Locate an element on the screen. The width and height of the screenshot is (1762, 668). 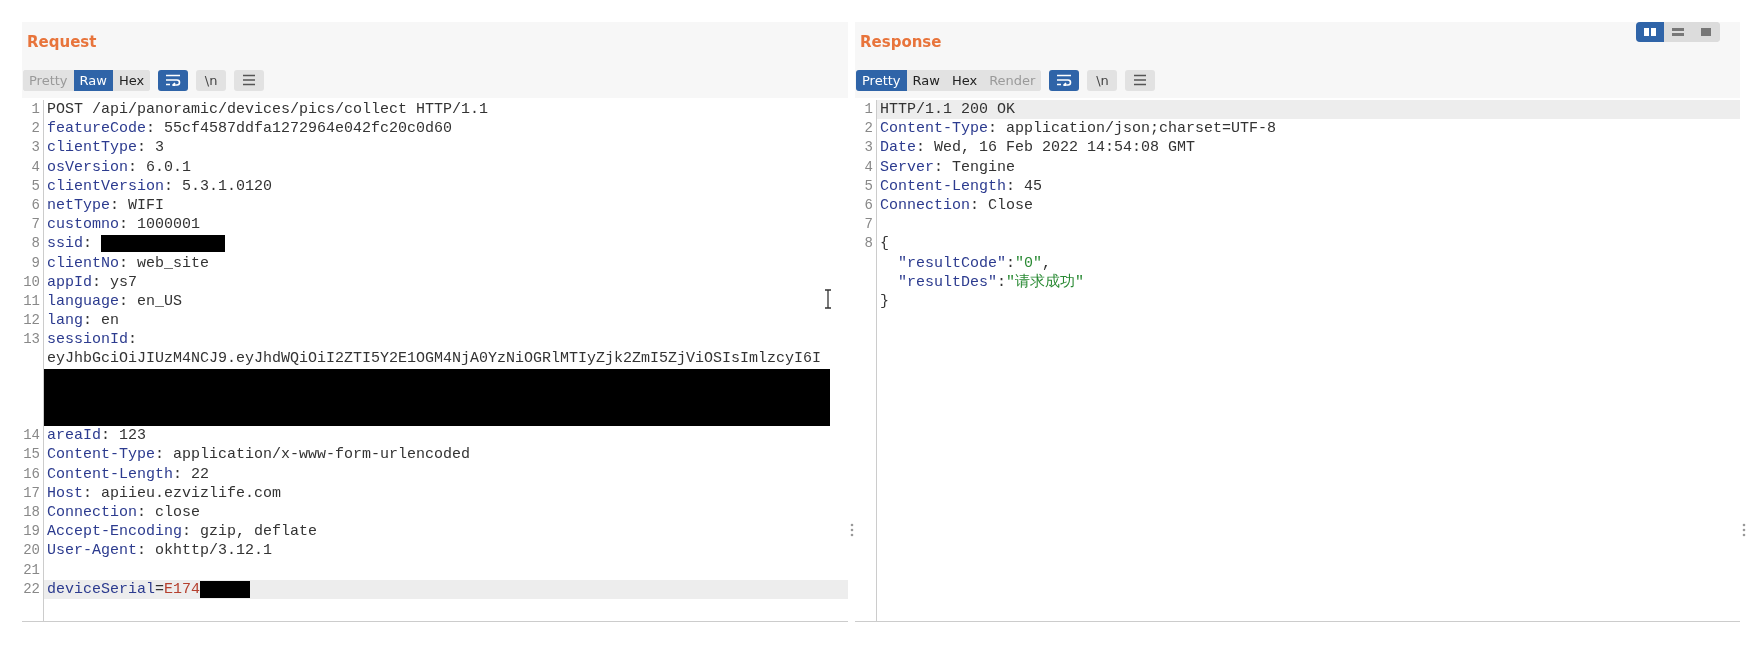
code-line: clientVersion: 5.3.1.0120 is located at coordinates (159, 186).